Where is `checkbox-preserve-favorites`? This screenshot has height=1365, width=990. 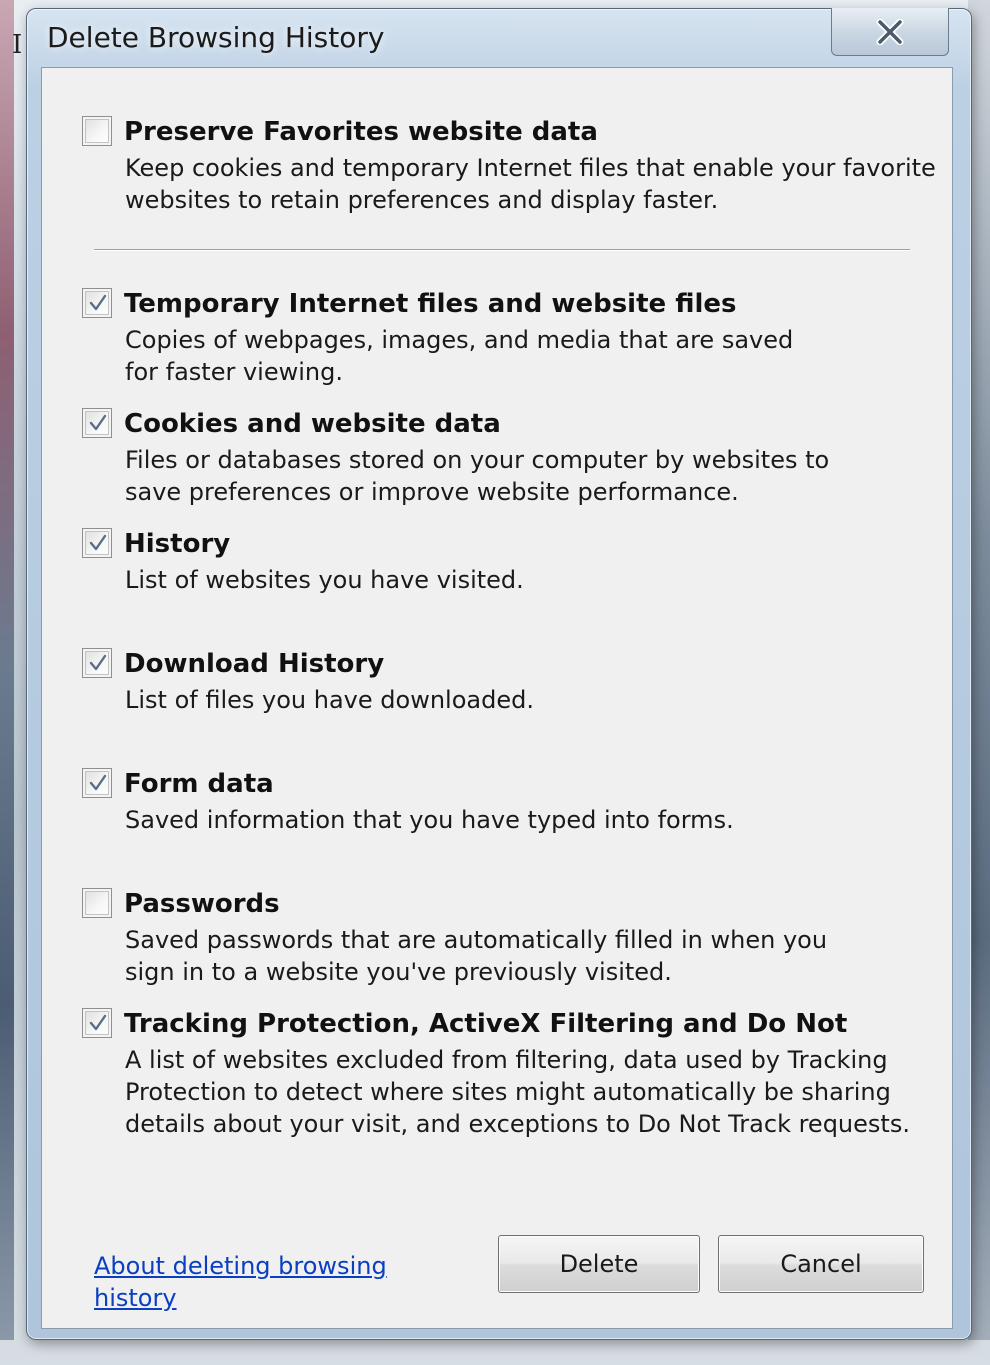 checkbox-preserve-favorites is located at coordinates (97, 131).